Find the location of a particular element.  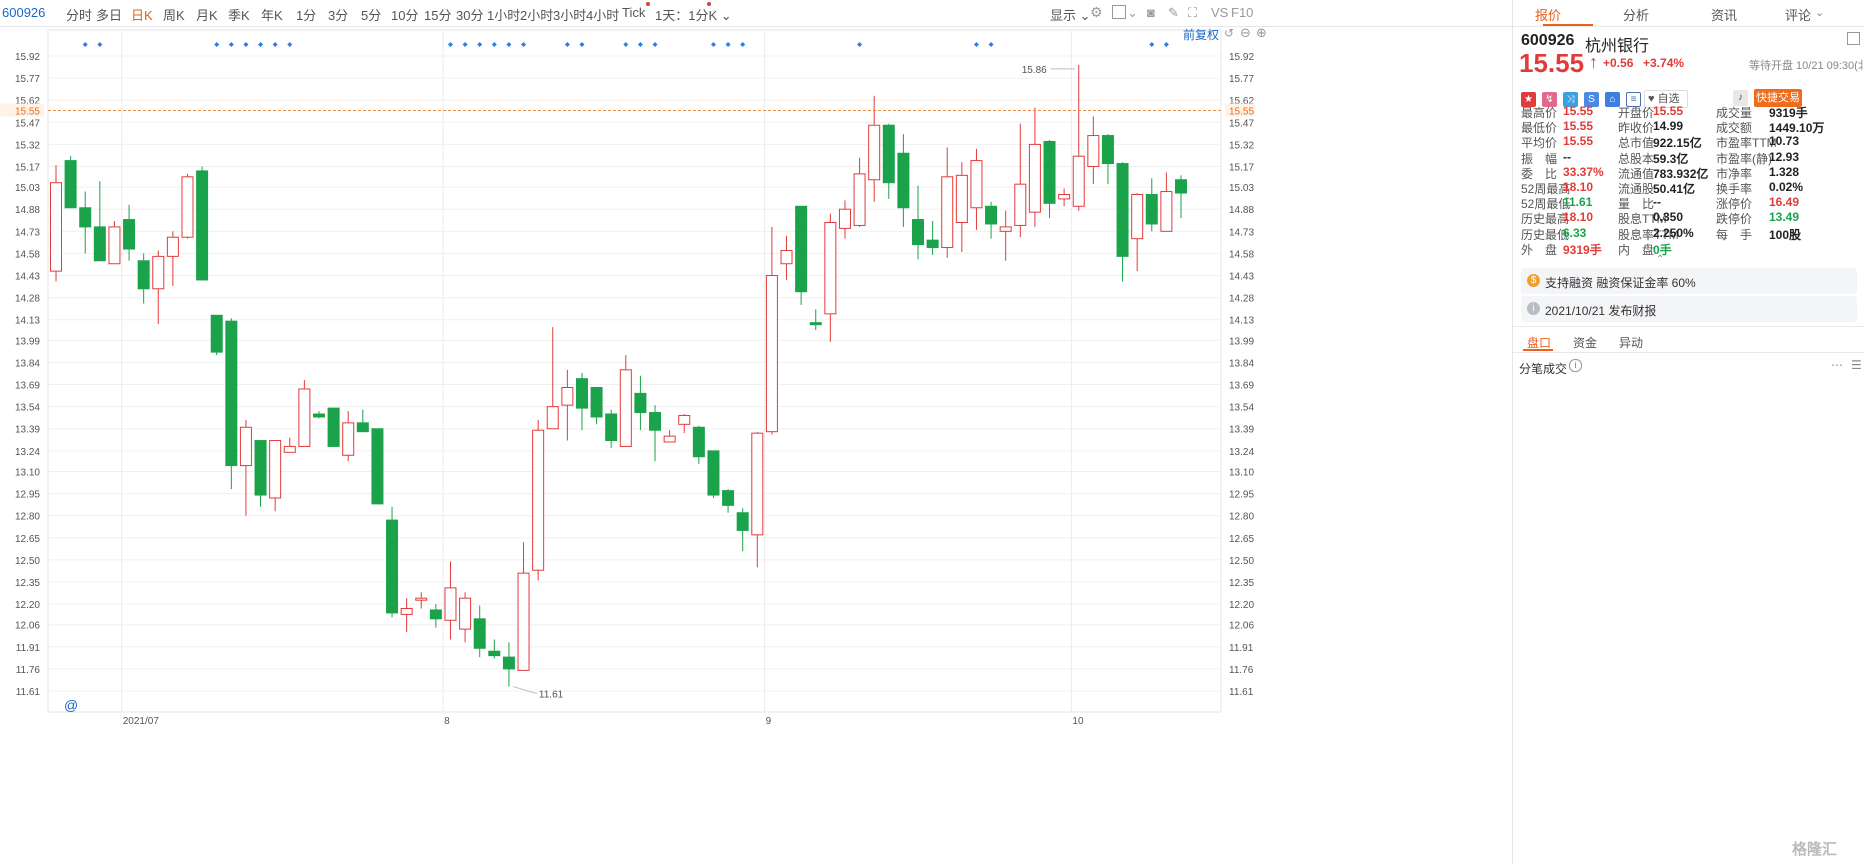

f10-button: F10 is located at coordinates (1242, 12).